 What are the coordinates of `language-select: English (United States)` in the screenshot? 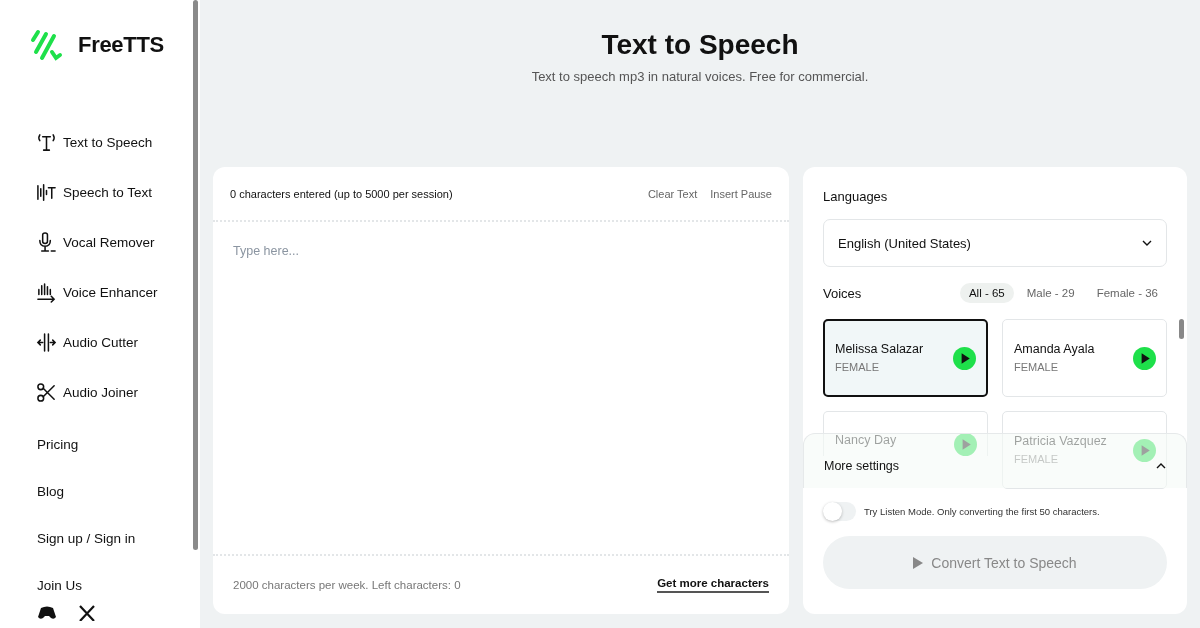 It's located at (995, 243).